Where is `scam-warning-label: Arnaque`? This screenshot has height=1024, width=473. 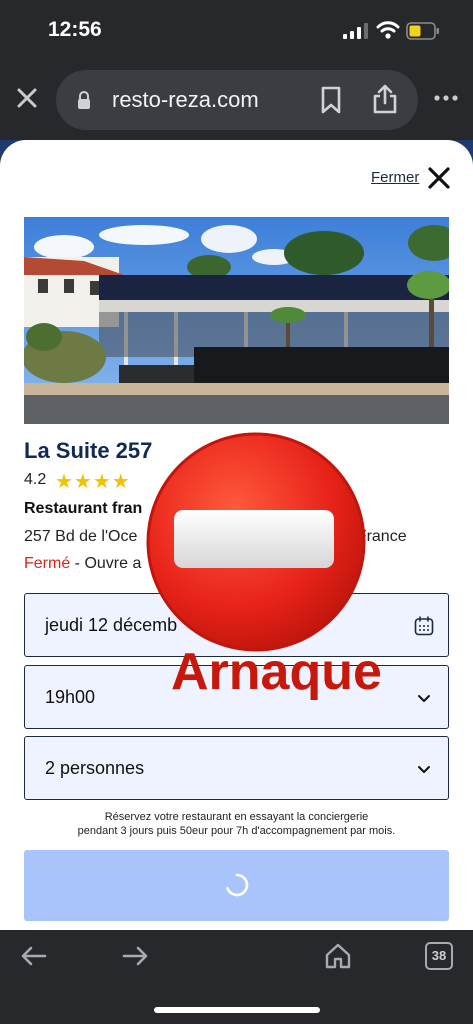 scam-warning-label: Arnaque is located at coordinates (276, 672).